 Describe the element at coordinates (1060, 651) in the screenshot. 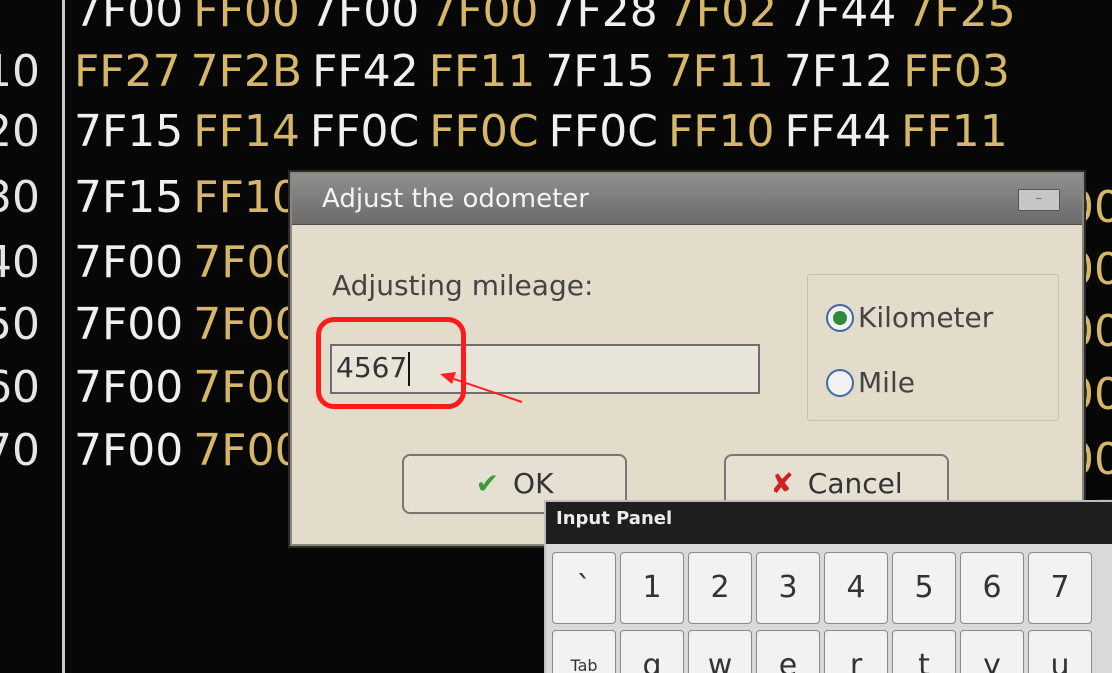

I see `key-u: u` at that location.